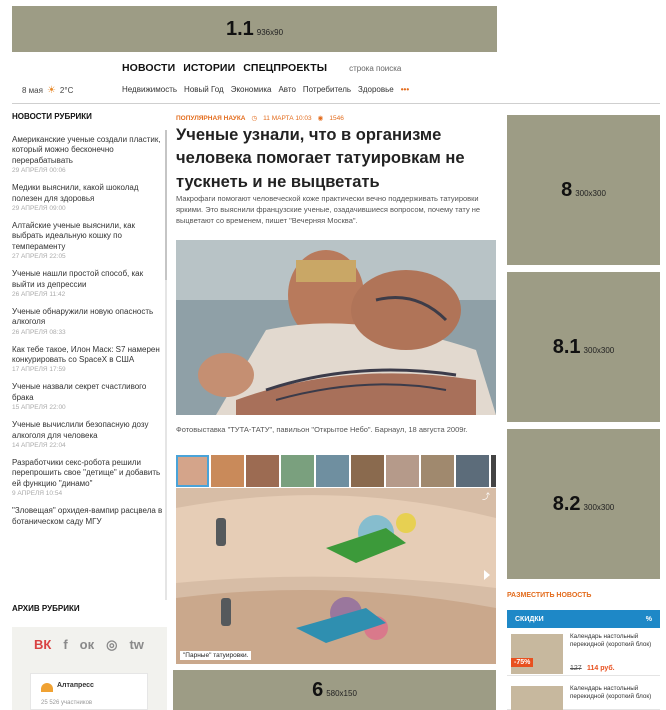 This screenshot has height=710, width=666. What do you see at coordinates (52, 116) in the screenshot?
I see `sidebar-heading: НОВОСТИ РУБРИКИ` at bounding box center [52, 116].